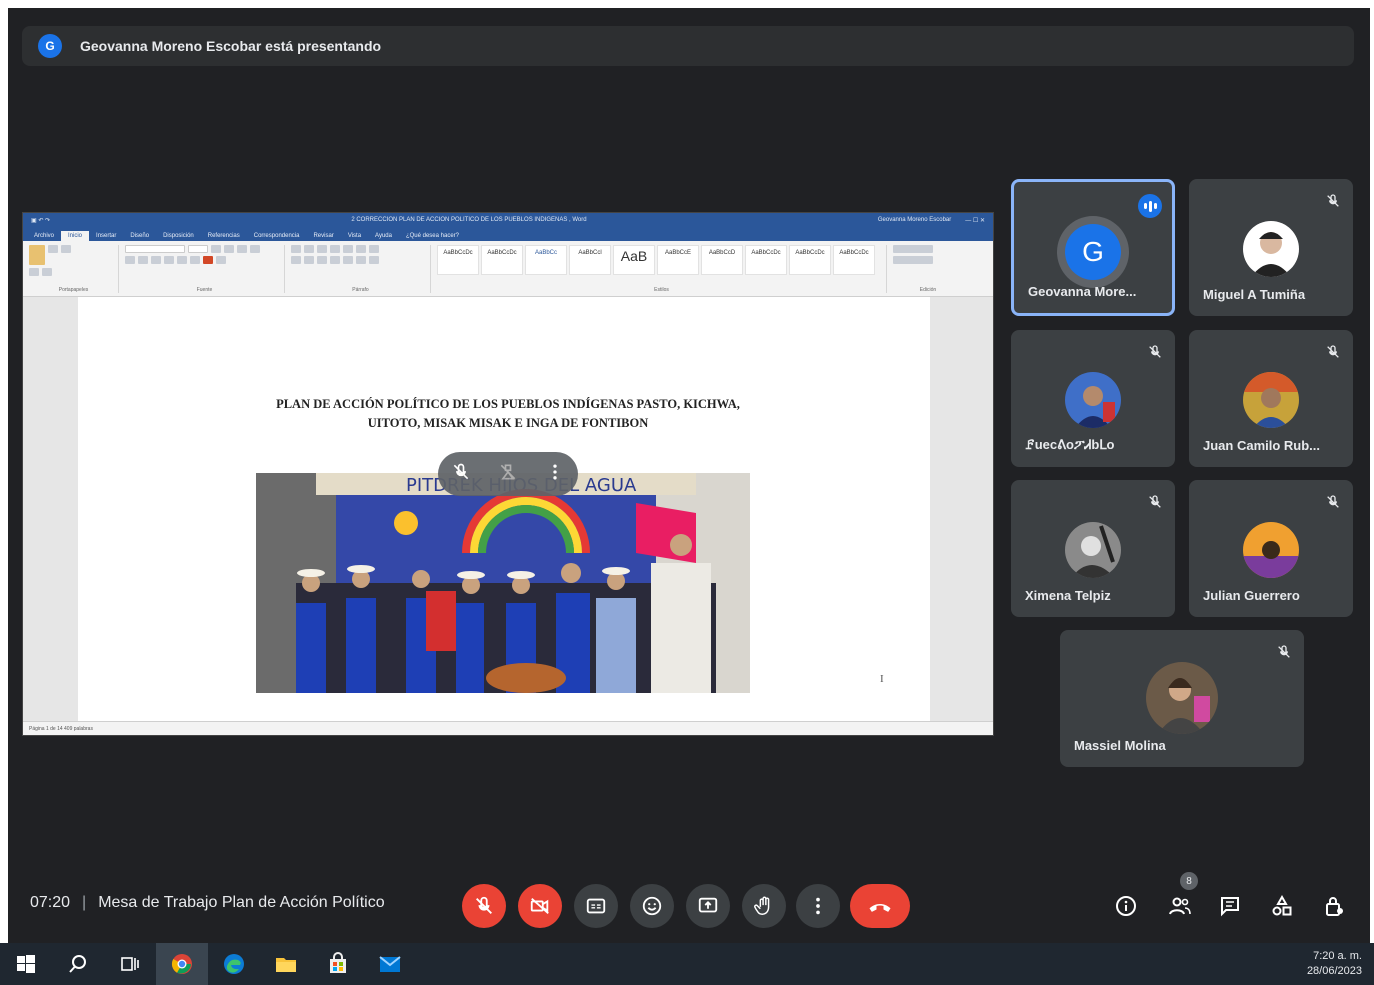  I want to click on word-user: Geovanna Moreno Escobar, so click(914, 220).